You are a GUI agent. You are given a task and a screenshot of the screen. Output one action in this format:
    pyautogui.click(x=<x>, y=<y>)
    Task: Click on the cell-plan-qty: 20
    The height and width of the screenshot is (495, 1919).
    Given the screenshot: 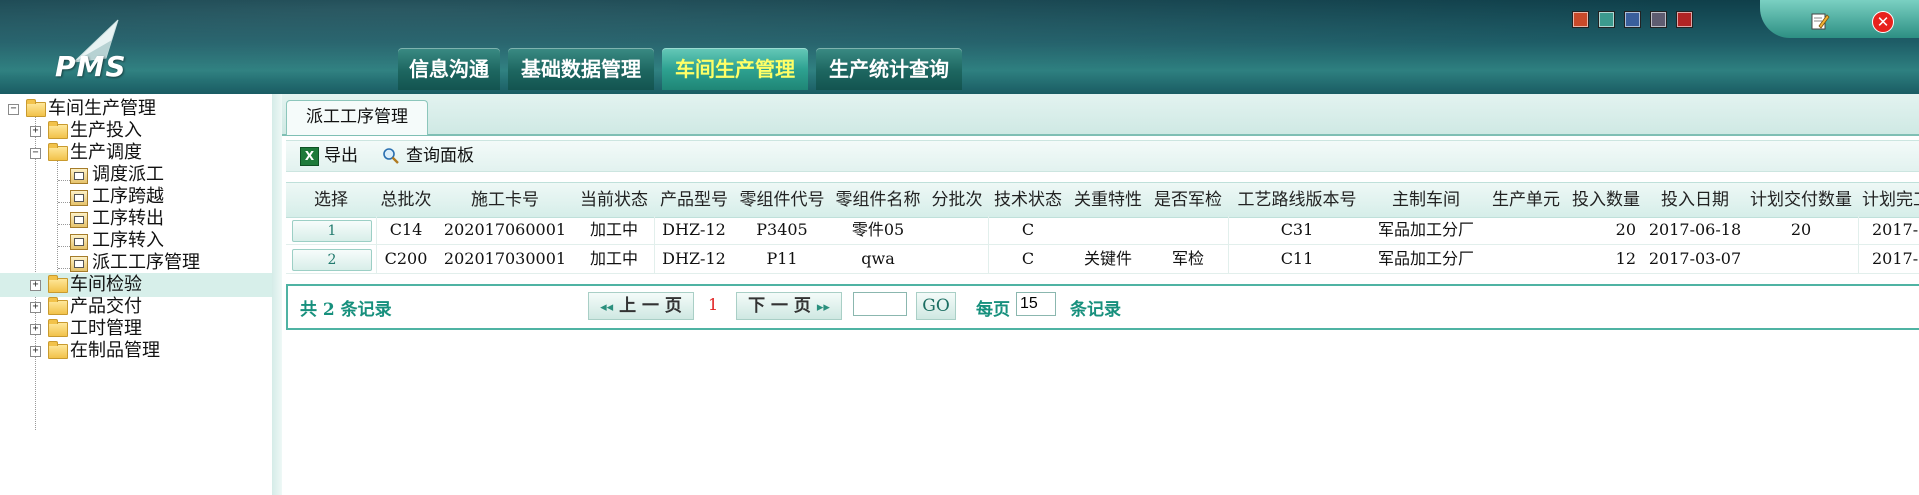 What is the action you would take?
    pyautogui.click(x=1801, y=229)
    